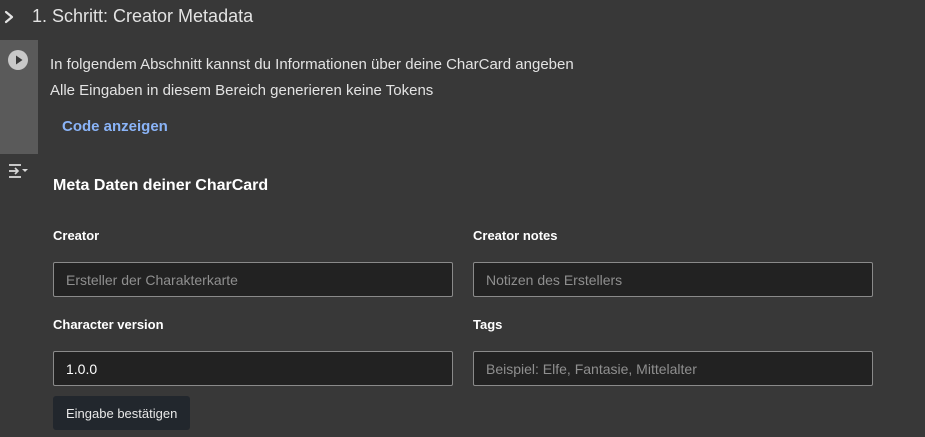 This screenshot has width=925, height=437. What do you see at coordinates (488, 324) in the screenshot?
I see `tags-label: Tags` at bounding box center [488, 324].